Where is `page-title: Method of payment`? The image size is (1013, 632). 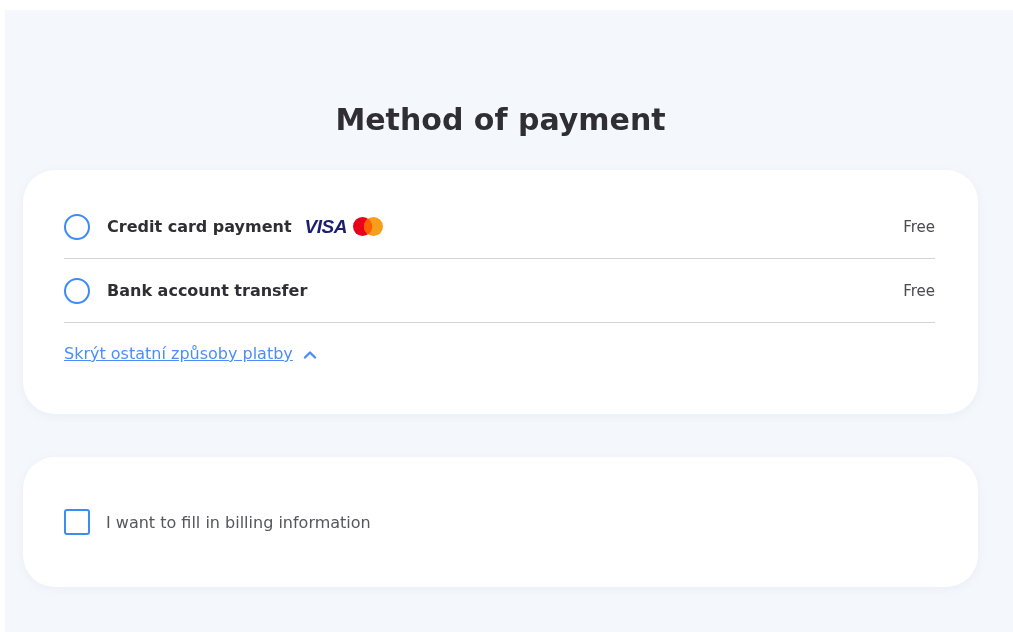
page-title: Method of payment is located at coordinates (500, 120).